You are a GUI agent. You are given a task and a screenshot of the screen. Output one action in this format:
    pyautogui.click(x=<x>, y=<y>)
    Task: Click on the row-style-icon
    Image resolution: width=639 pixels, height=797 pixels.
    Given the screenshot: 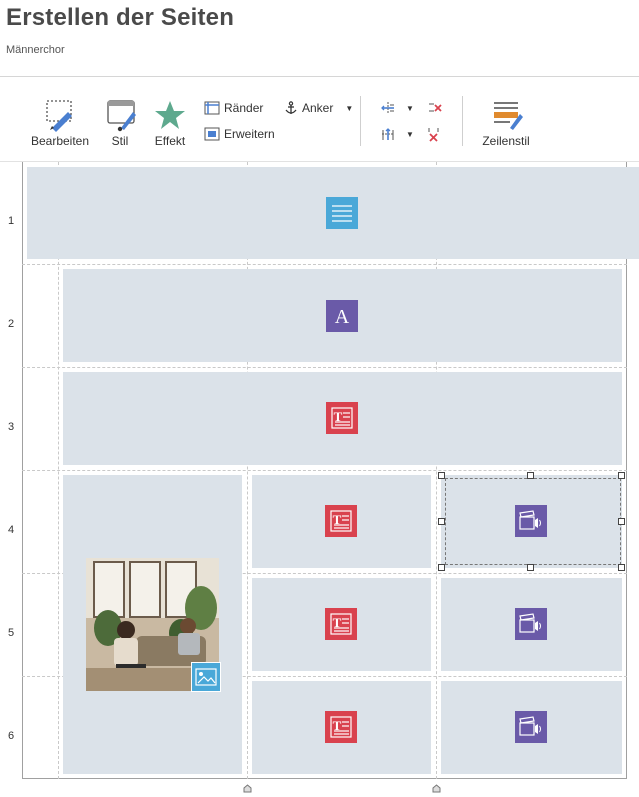 What is the action you would take?
    pyautogui.click(x=508, y=116)
    